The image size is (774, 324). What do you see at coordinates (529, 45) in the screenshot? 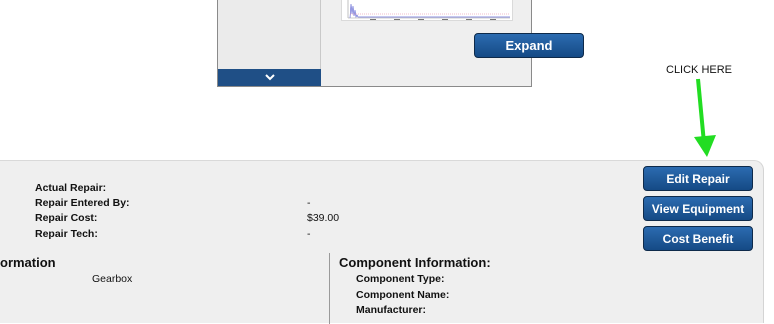
I see `expand-button: Expand` at bounding box center [529, 45].